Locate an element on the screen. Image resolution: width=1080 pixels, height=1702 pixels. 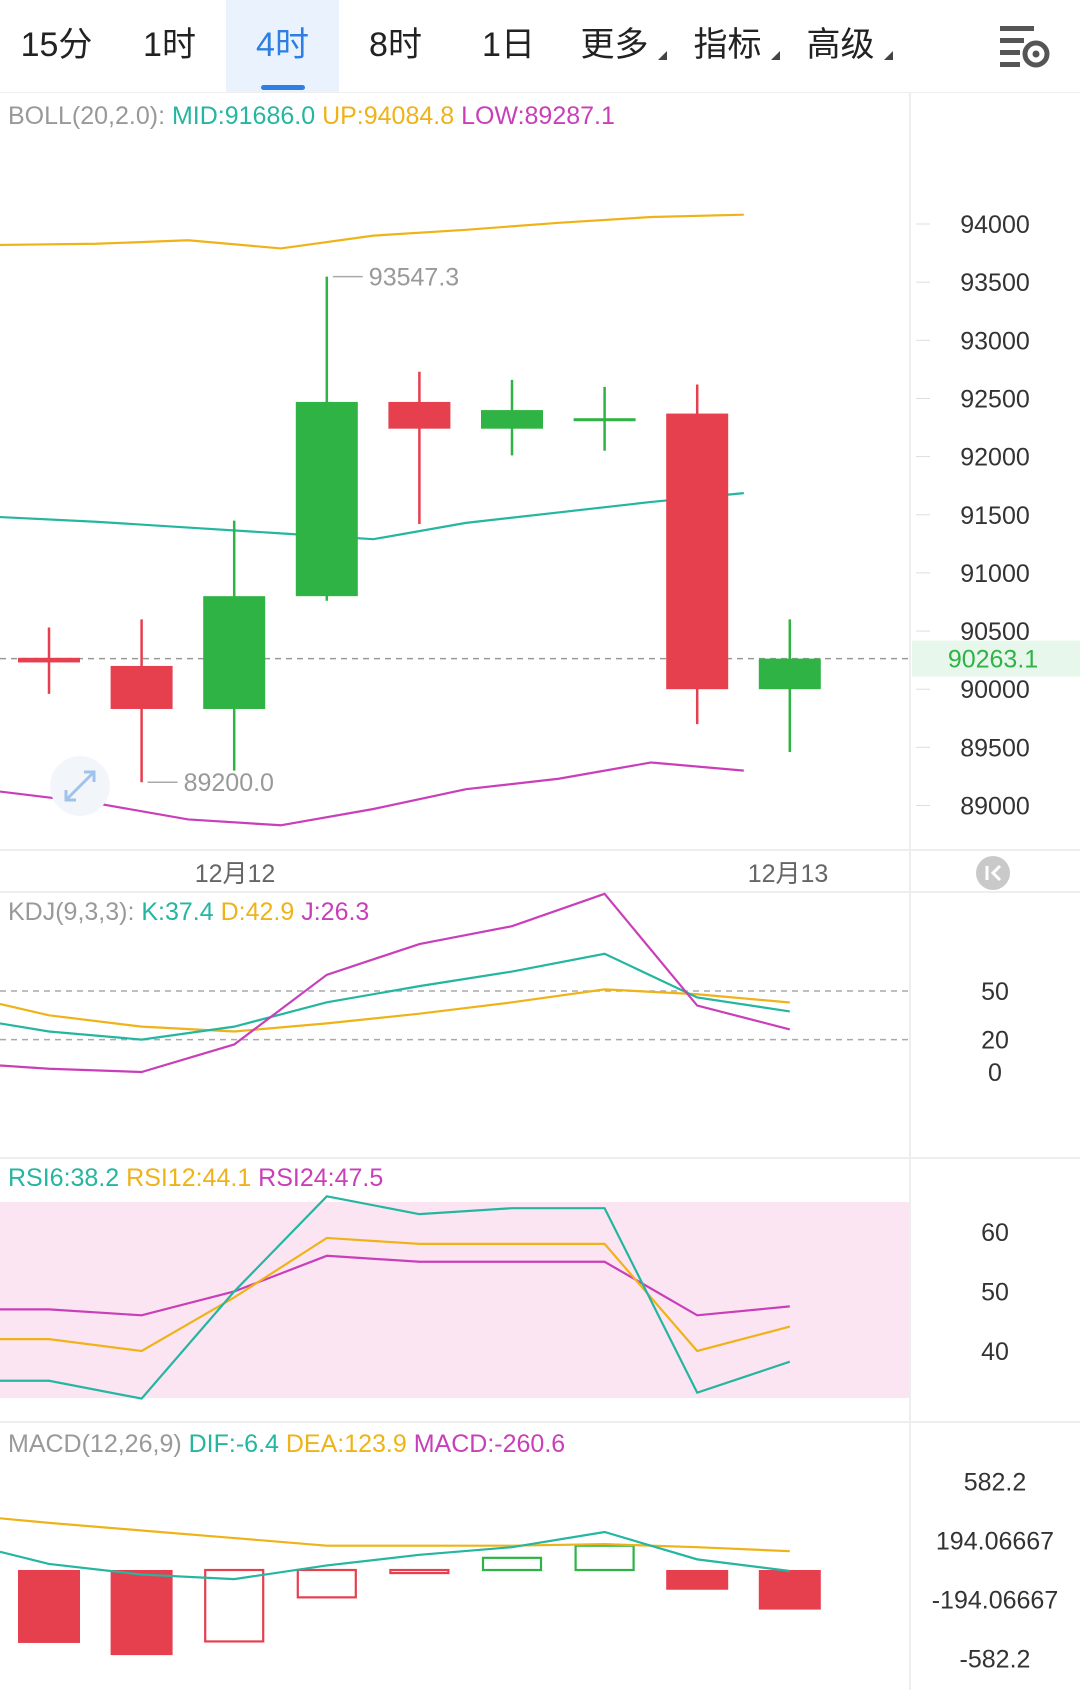
boll-upper-line is located at coordinates (372, 231).